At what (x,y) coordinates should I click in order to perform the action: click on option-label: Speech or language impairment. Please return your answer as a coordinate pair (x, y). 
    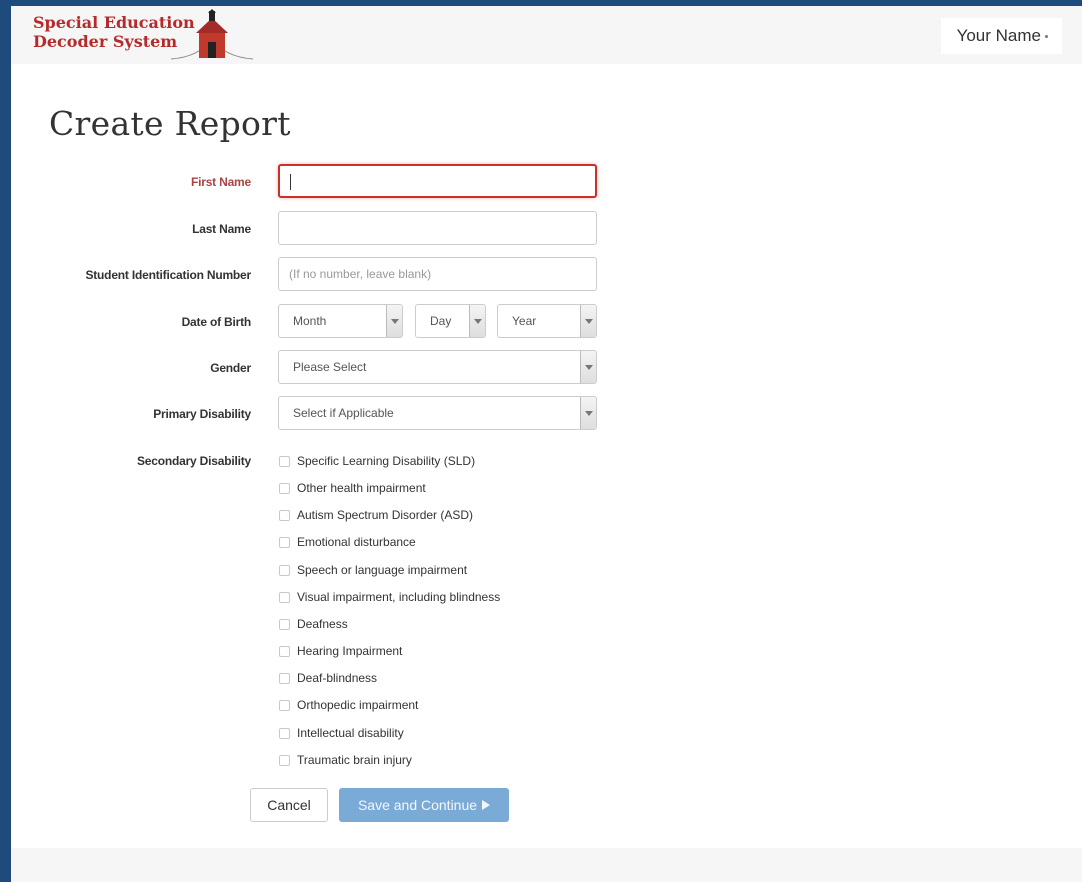
    Looking at the image, I should click on (382, 570).